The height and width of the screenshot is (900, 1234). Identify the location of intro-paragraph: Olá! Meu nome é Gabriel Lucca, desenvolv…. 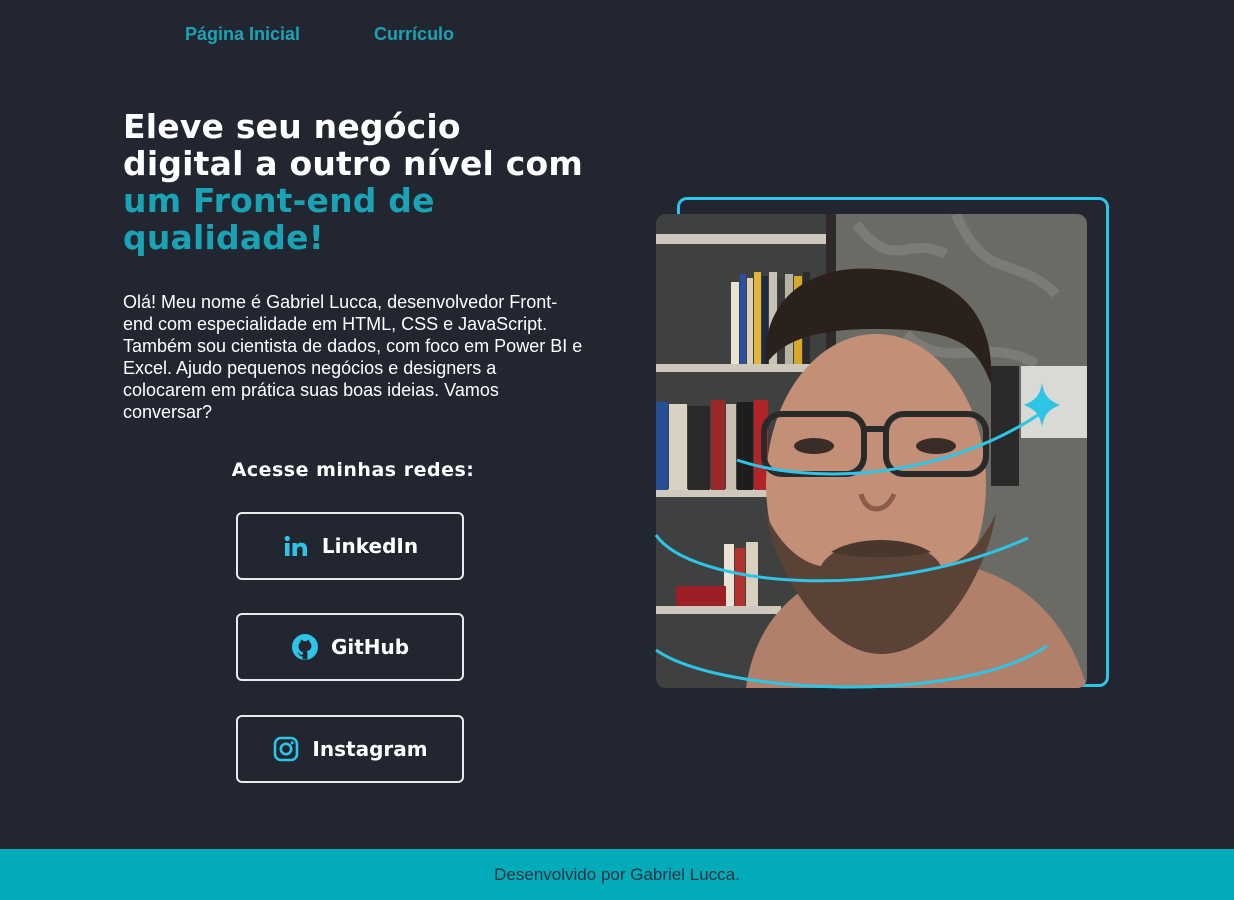
(353, 357).